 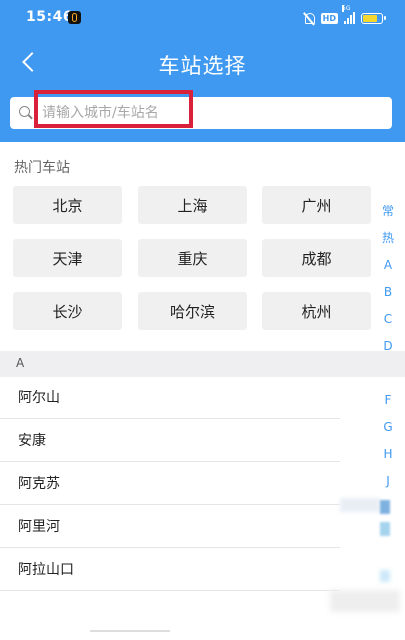 I want to click on index-item: B, so click(x=388, y=292).